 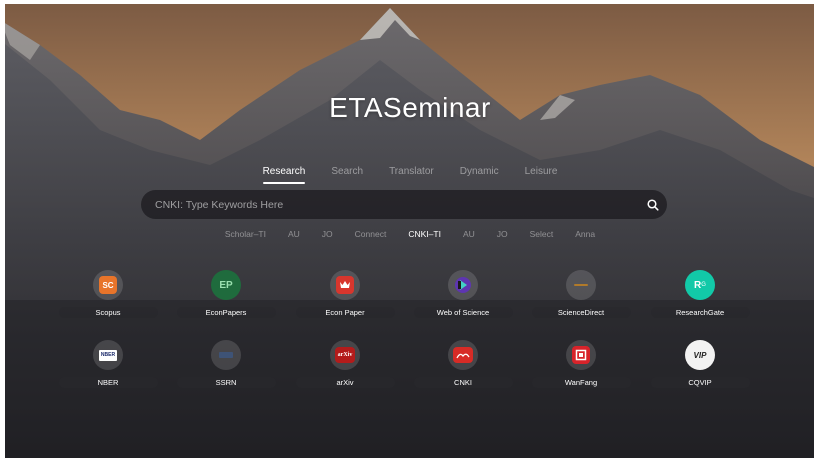 What do you see at coordinates (108, 355) in the screenshot?
I see `nber-icon: NBER` at bounding box center [108, 355].